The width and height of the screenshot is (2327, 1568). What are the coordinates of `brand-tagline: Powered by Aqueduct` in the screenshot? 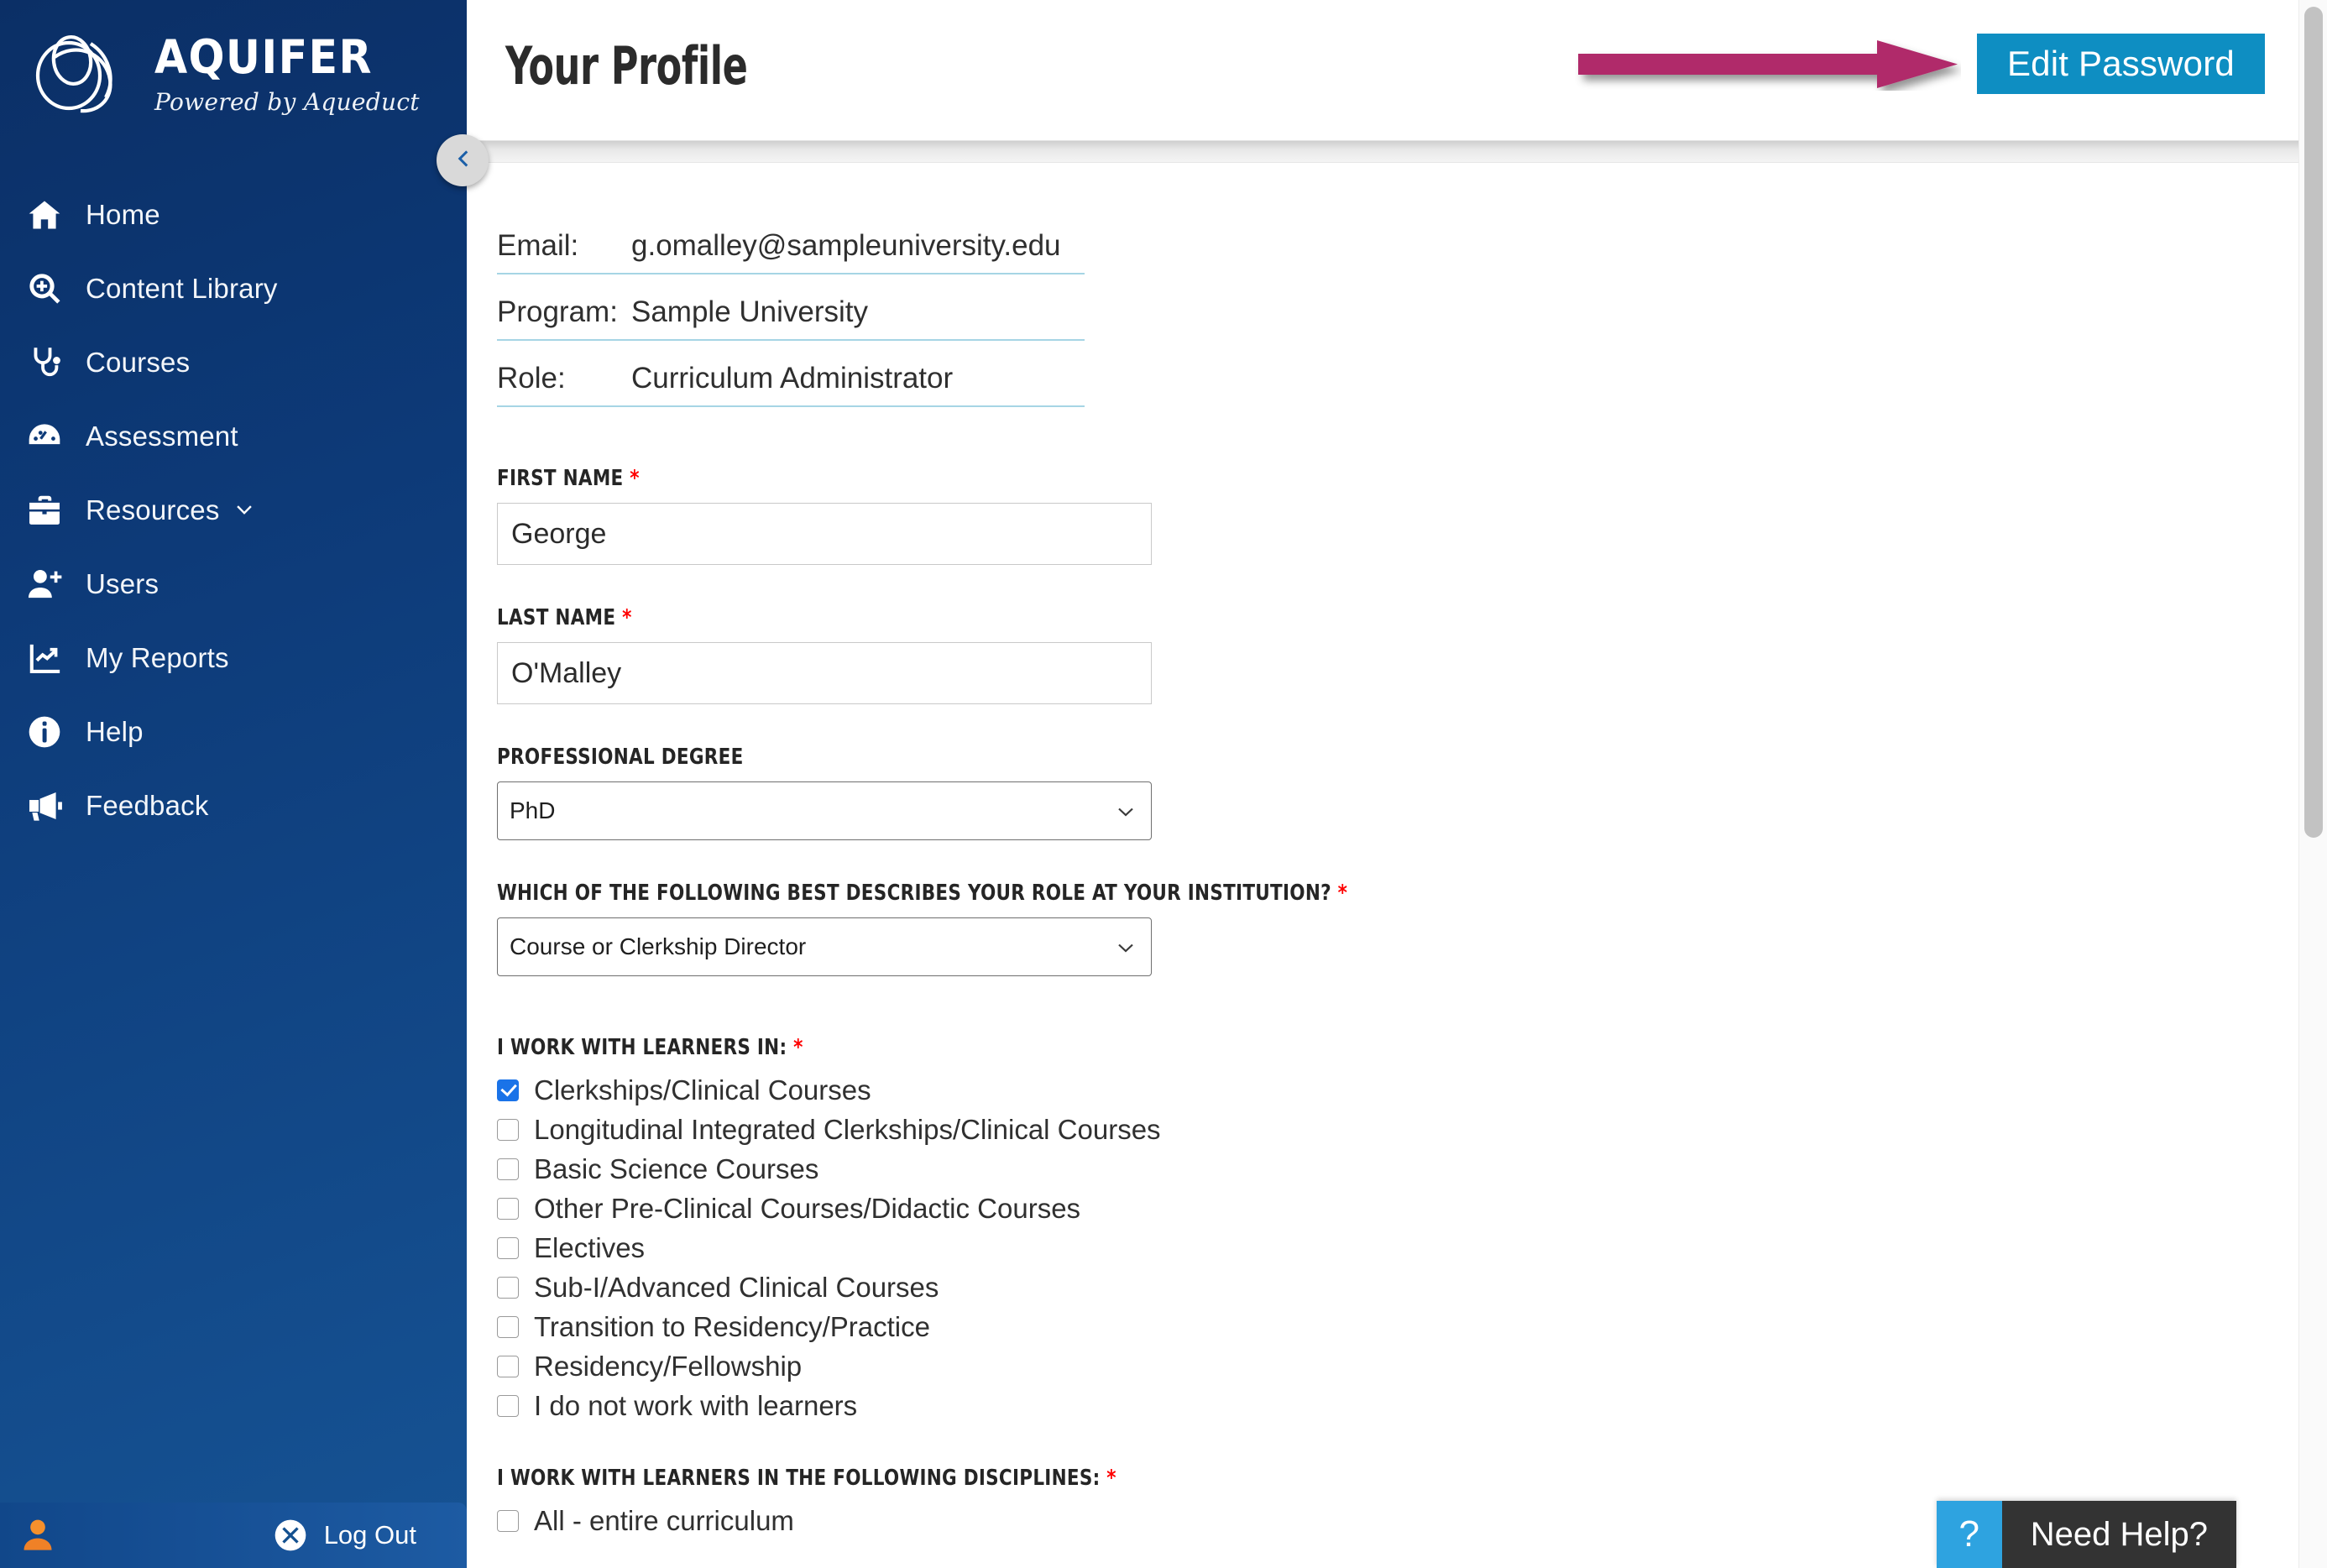 It's located at (287, 101).